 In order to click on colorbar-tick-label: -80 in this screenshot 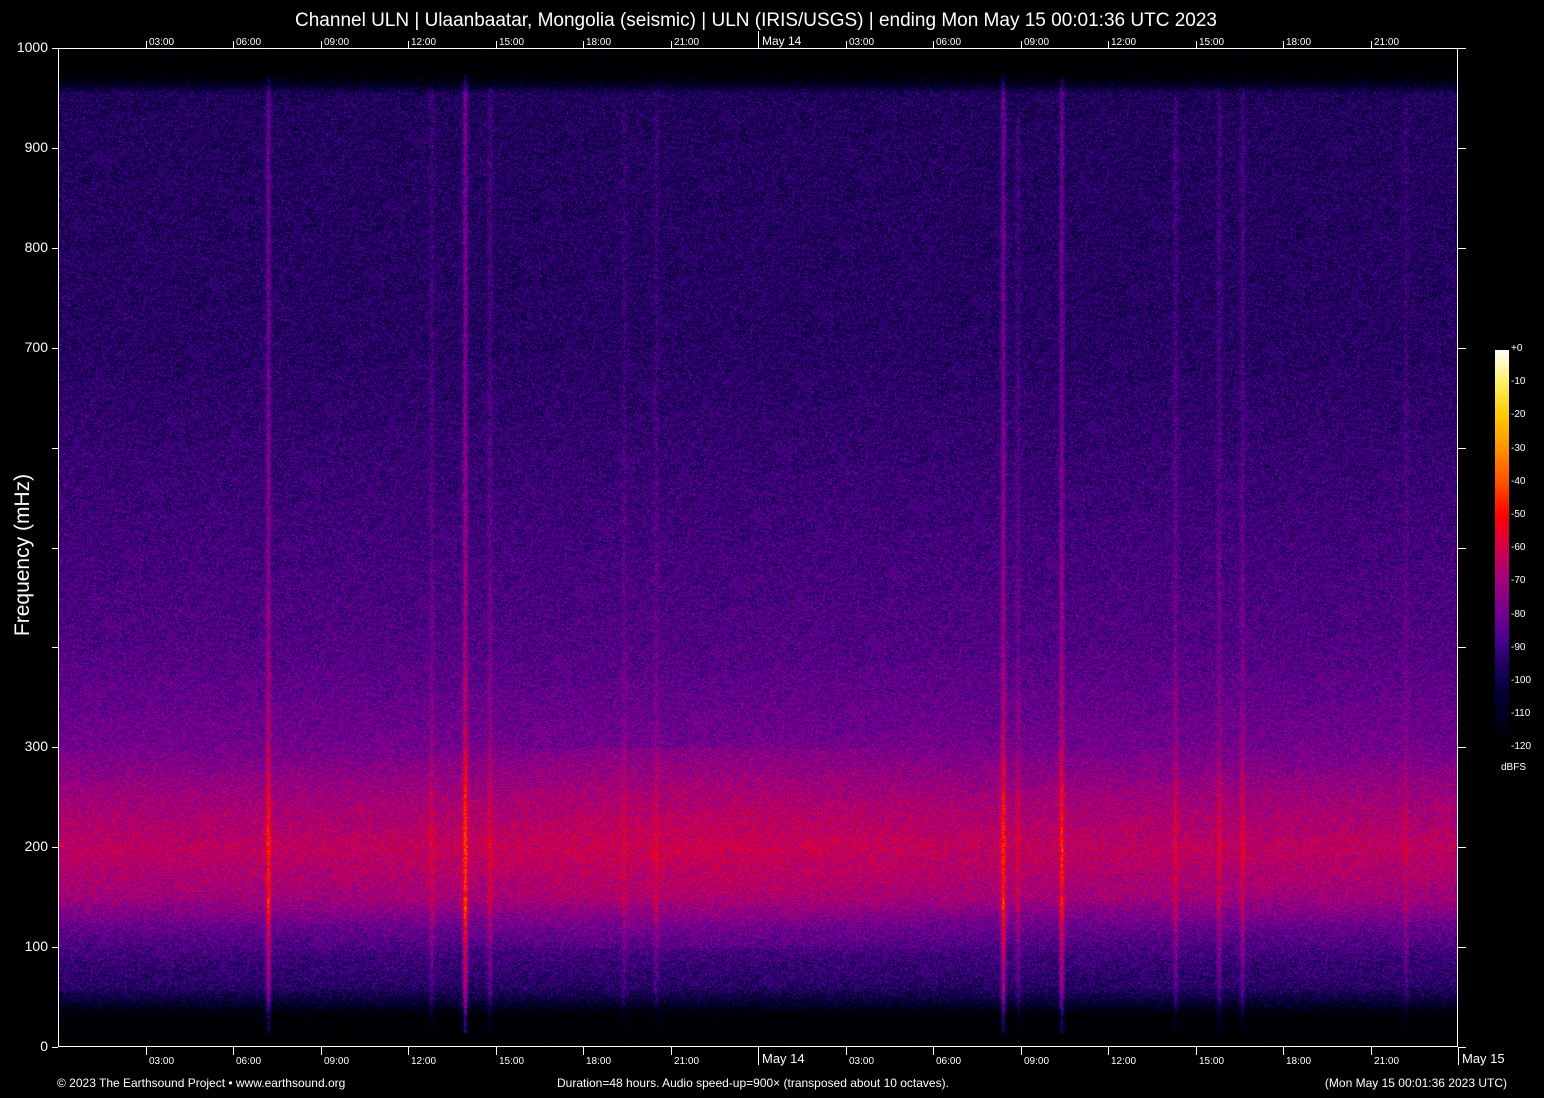, I will do `click(1518, 614)`.